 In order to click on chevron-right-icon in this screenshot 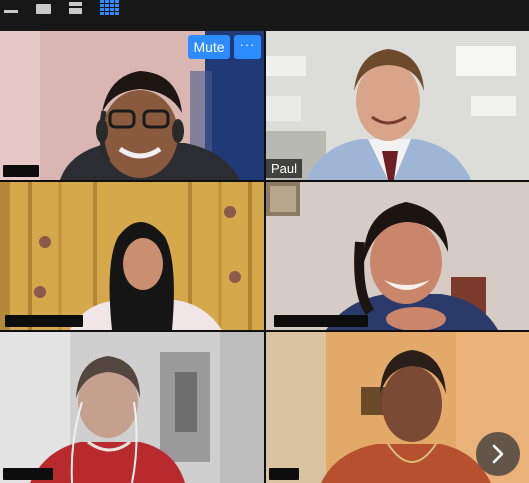, I will do `click(498, 454)`.